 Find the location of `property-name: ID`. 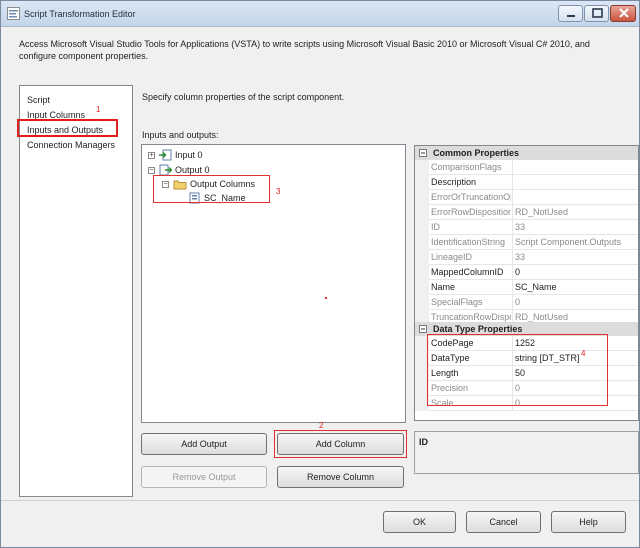

property-name: ID is located at coordinates (435, 227).